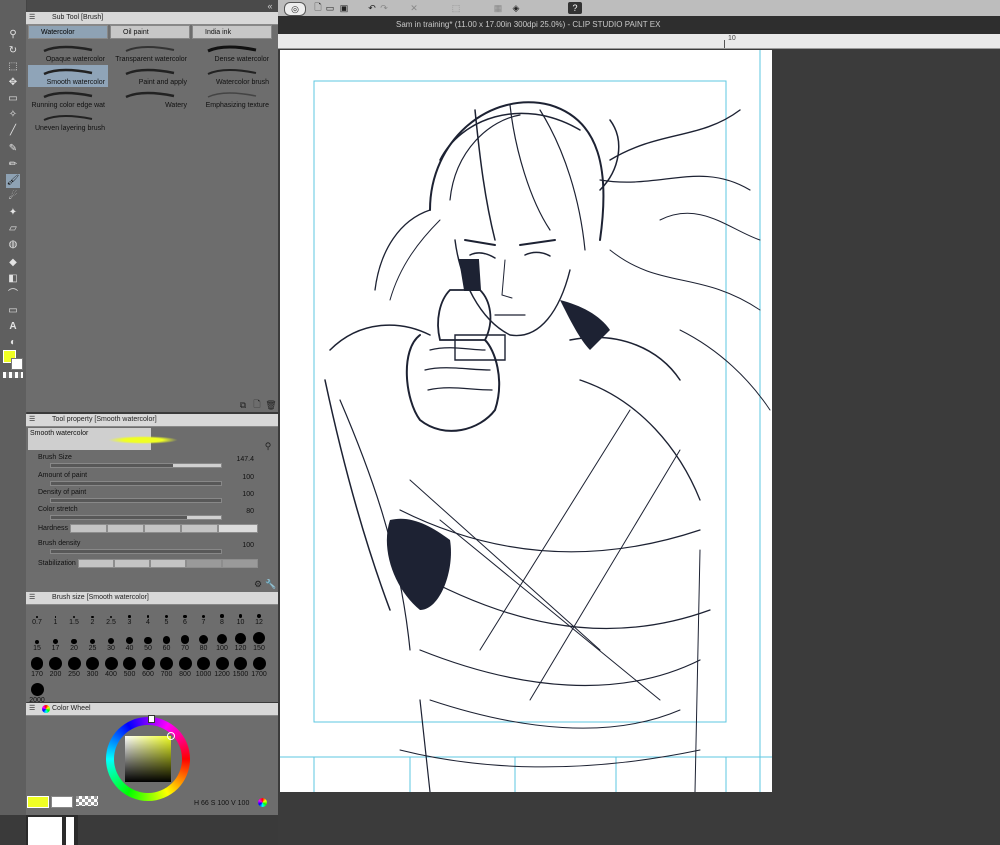 The width and height of the screenshot is (1000, 845). What do you see at coordinates (639, 41) in the screenshot?
I see `horizontal-ruler: 10` at bounding box center [639, 41].